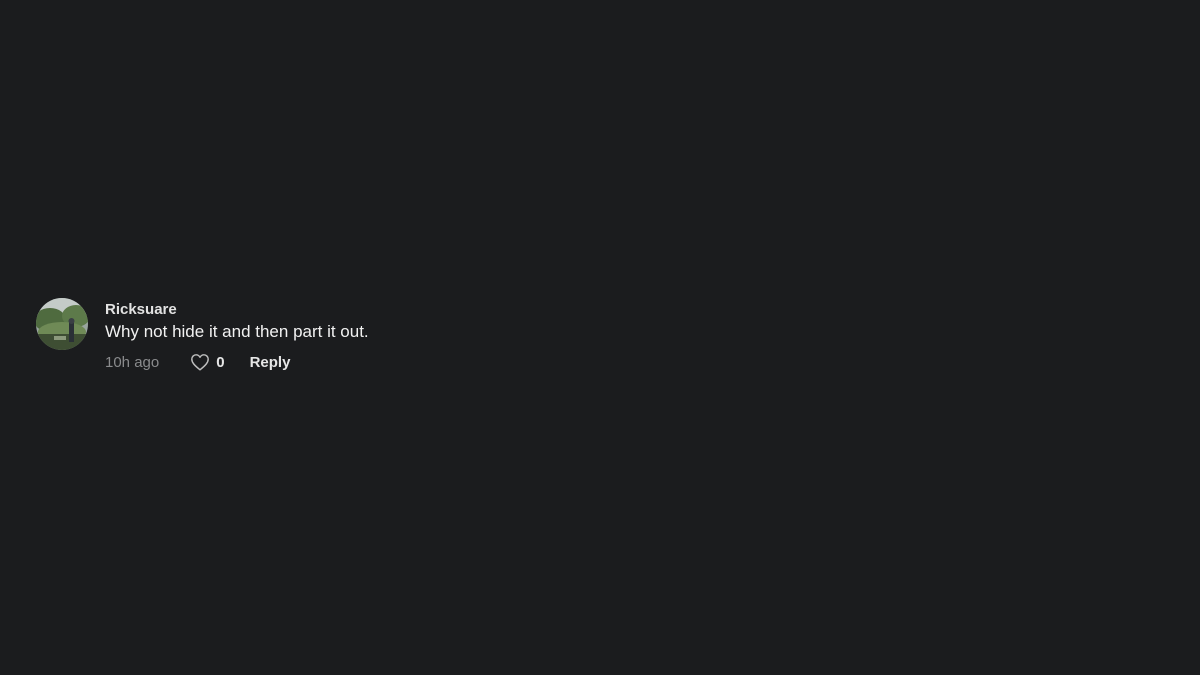 This screenshot has width=1200, height=675. What do you see at coordinates (200, 362) in the screenshot?
I see `heart-icon` at bounding box center [200, 362].